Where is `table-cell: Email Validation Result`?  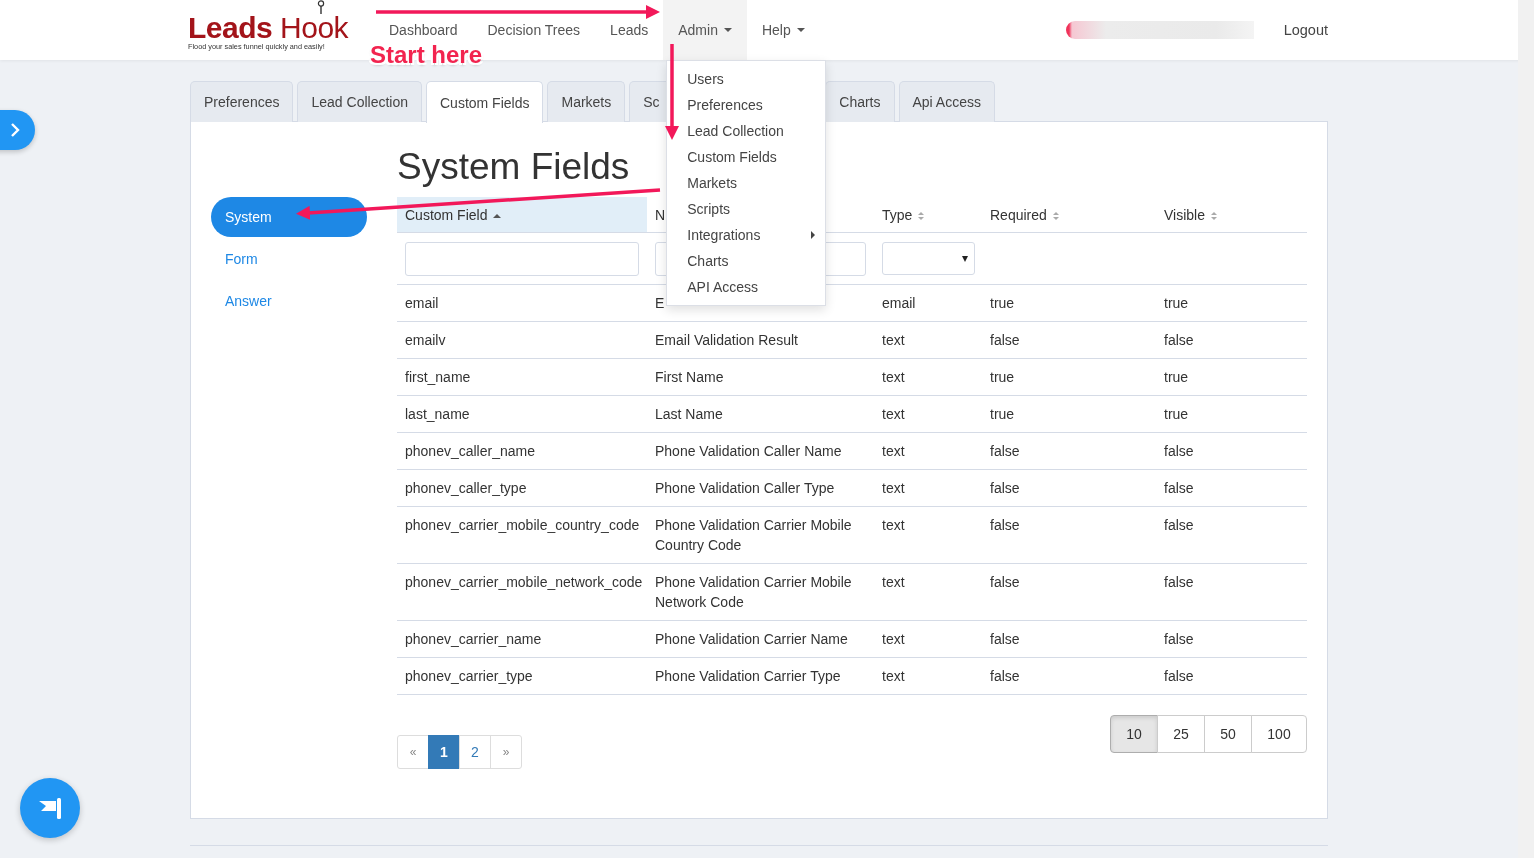 table-cell: Email Validation Result is located at coordinates (726, 340).